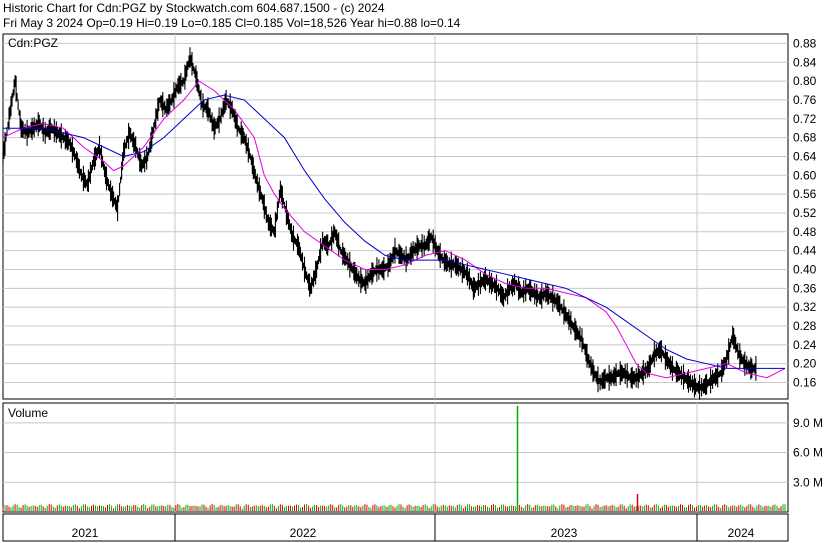 This screenshot has width=830, height=543. Describe the element at coordinates (805, 194) in the screenshot. I see `price-tick-label: 0.56` at that location.